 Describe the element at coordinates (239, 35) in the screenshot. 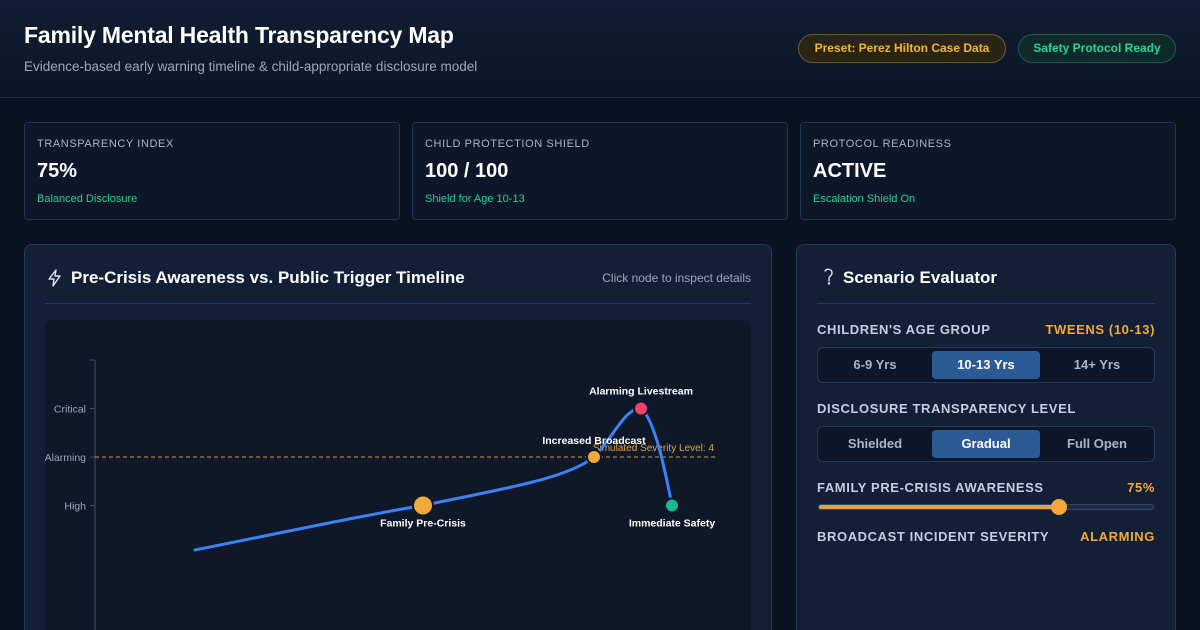

I see `page-title: Family Mental Health Transparency Map` at that location.